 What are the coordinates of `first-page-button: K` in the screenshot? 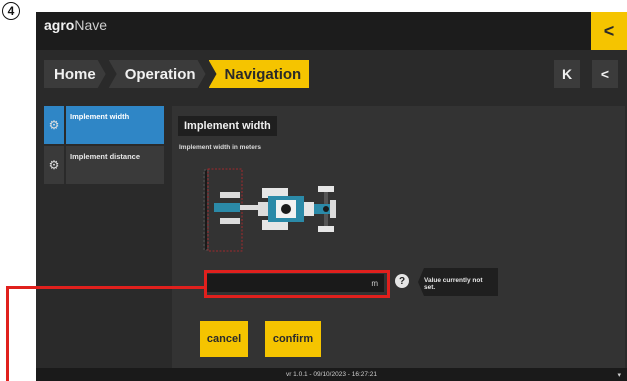 It's located at (567, 74).